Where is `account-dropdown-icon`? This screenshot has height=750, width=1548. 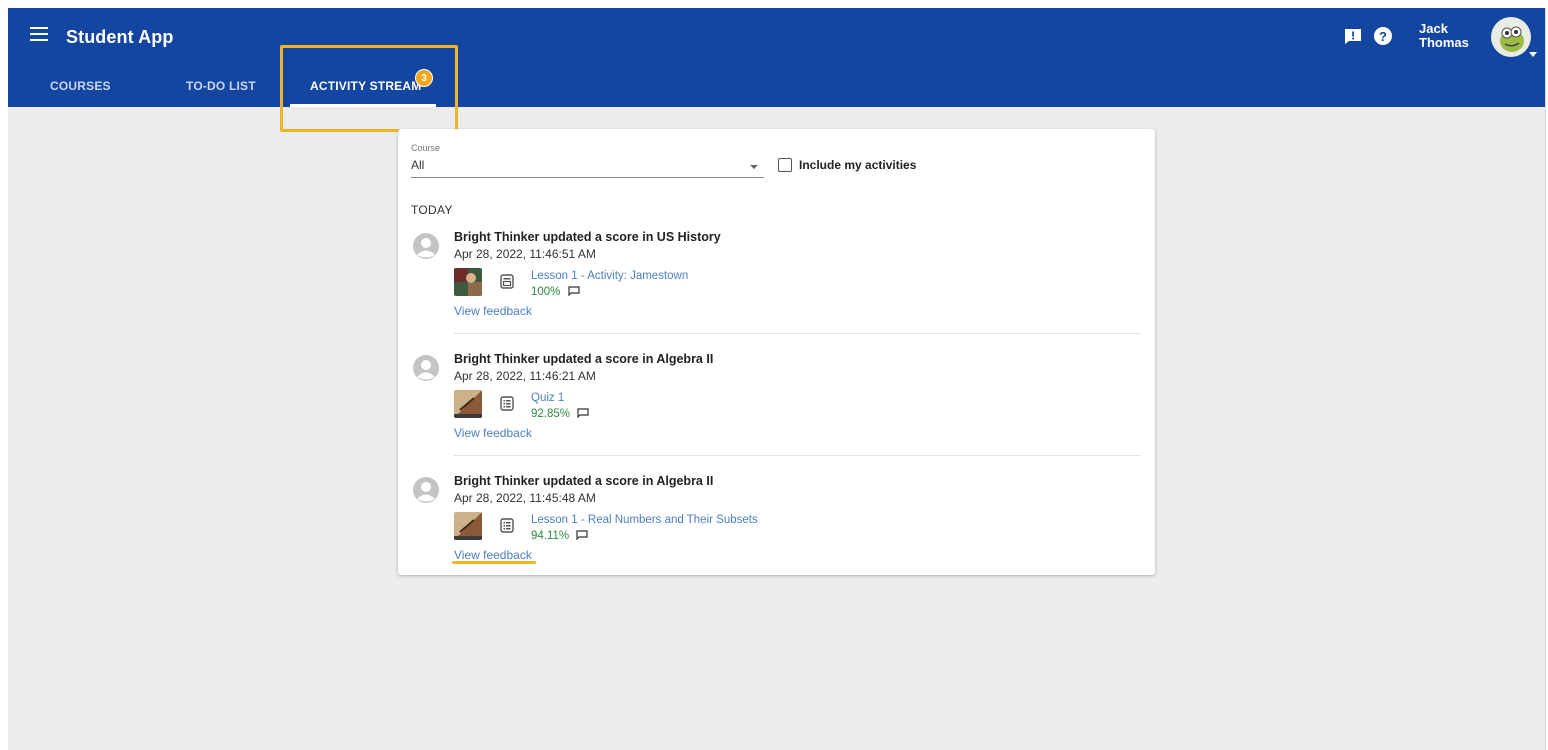
account-dropdown-icon is located at coordinates (1533, 54).